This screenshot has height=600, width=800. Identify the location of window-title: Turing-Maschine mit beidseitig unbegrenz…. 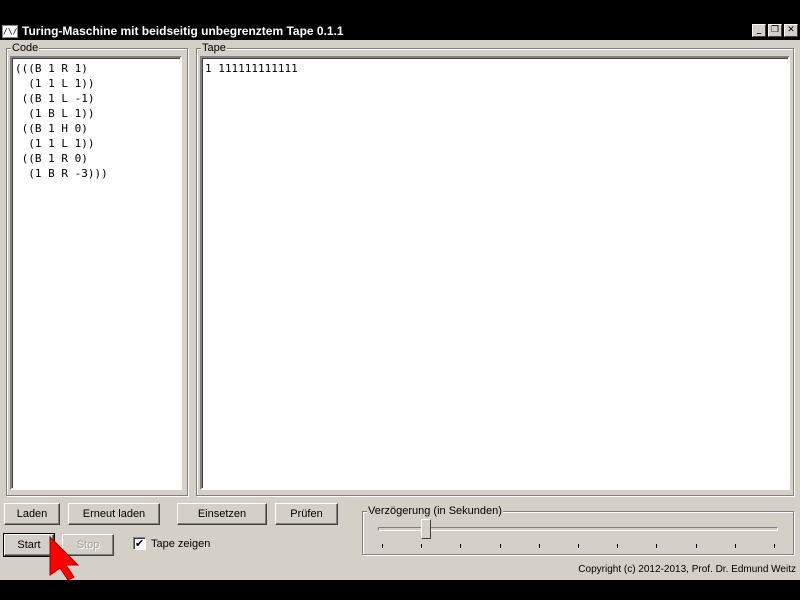
(183, 31).